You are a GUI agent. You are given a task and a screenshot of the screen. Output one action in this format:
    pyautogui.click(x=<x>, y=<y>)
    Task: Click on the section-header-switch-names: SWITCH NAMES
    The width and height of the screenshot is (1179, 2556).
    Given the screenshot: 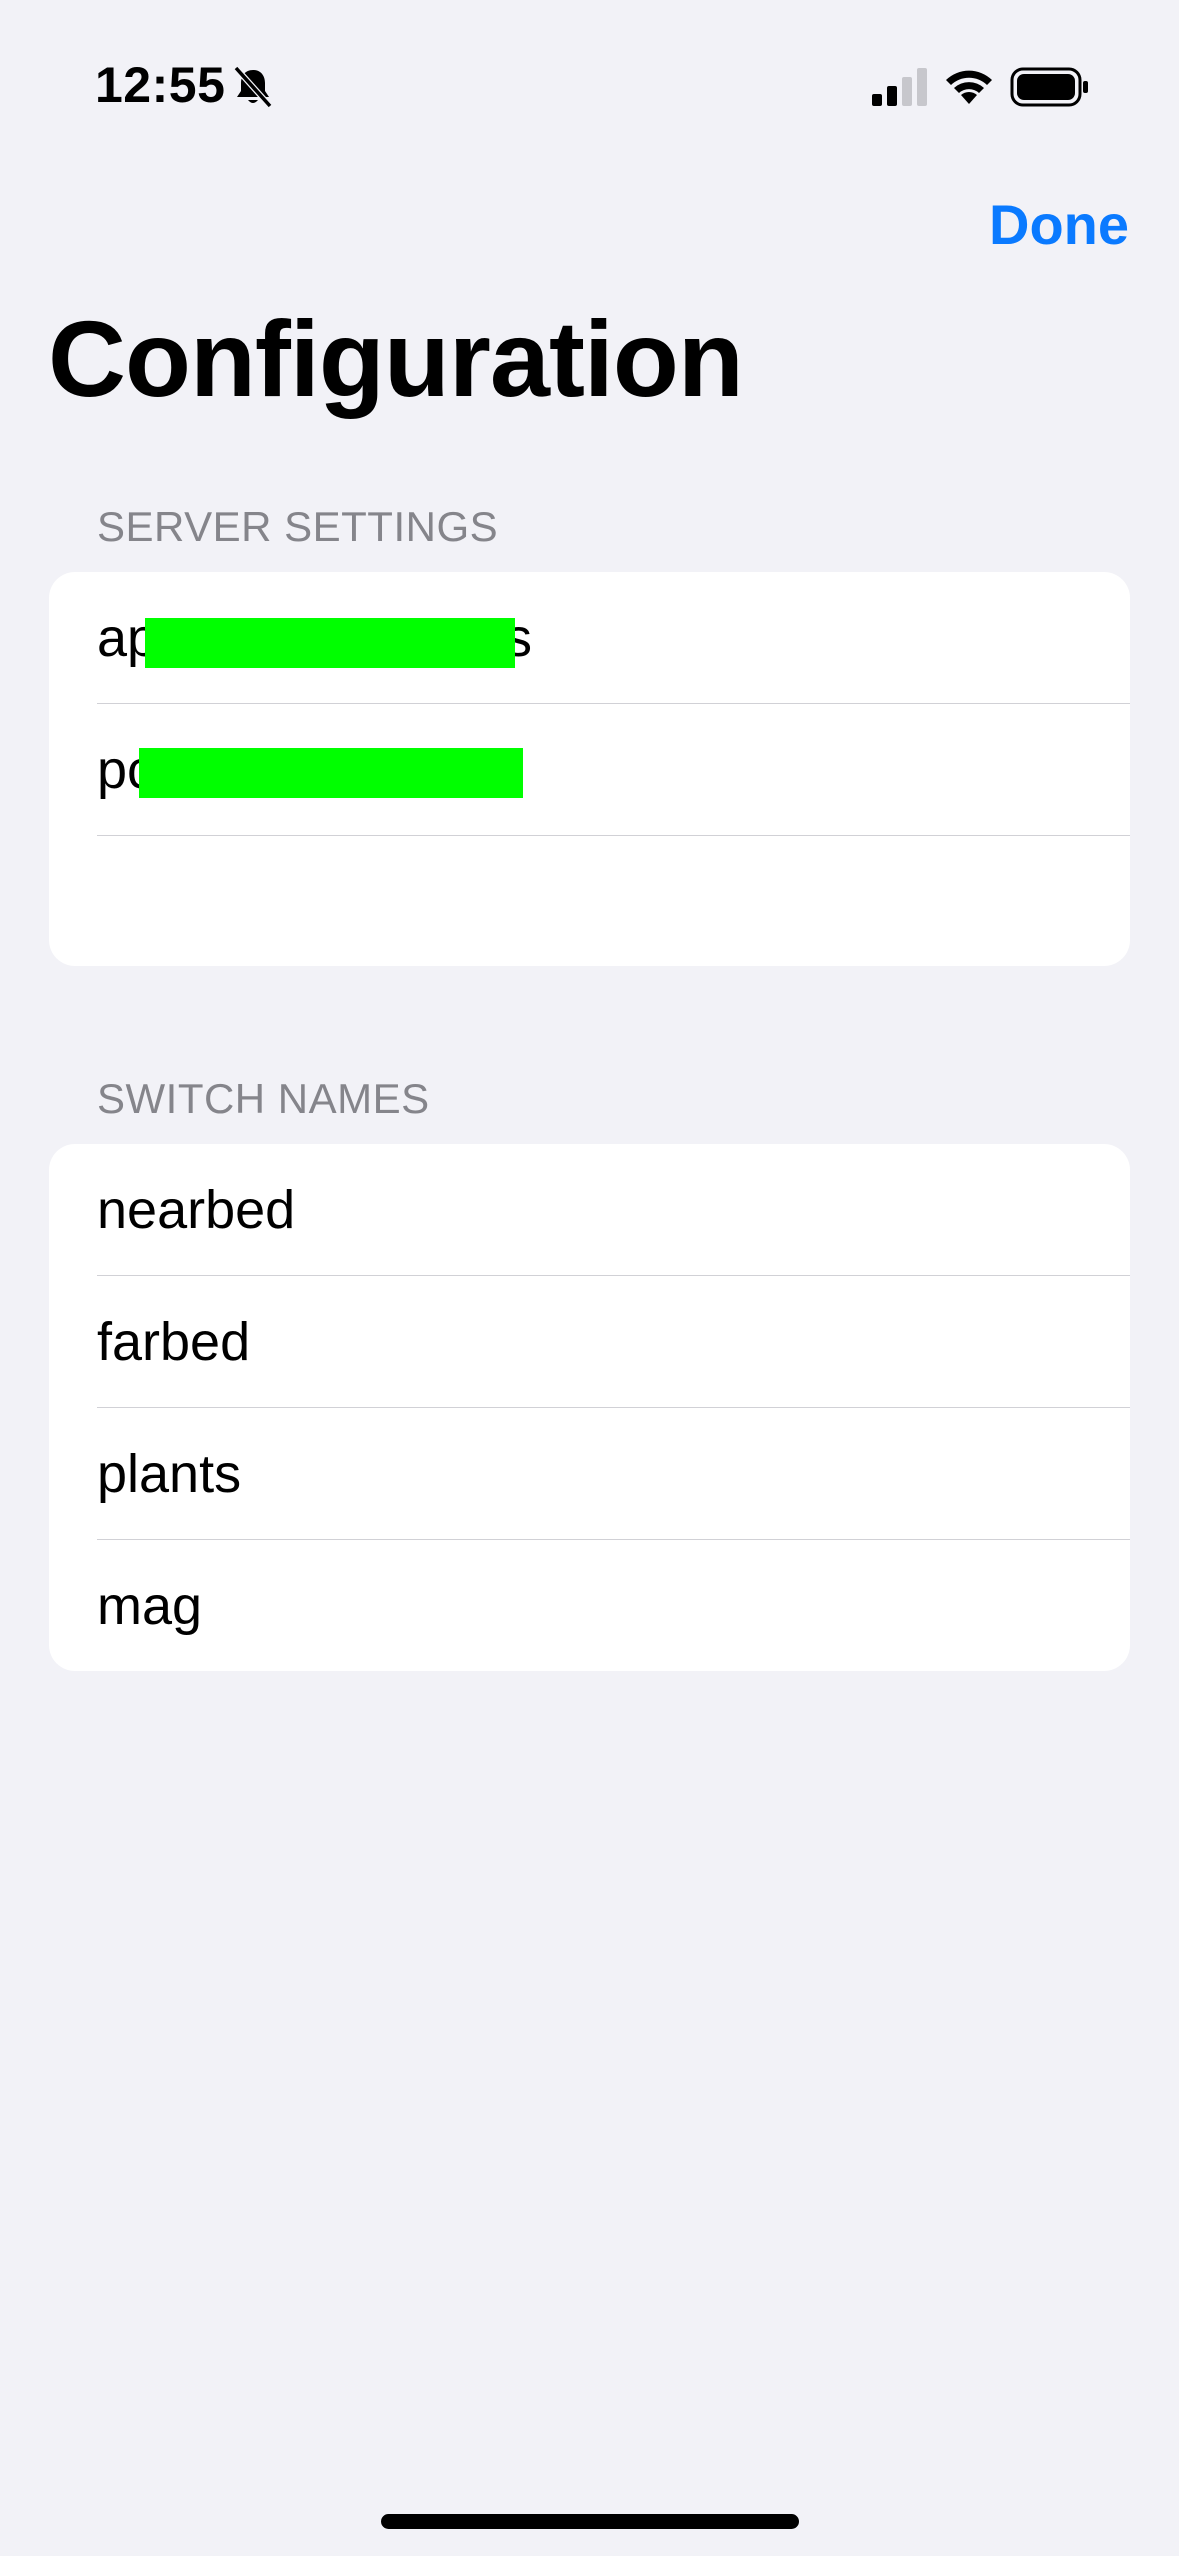 What is the action you would take?
    pyautogui.click(x=263, y=1098)
    